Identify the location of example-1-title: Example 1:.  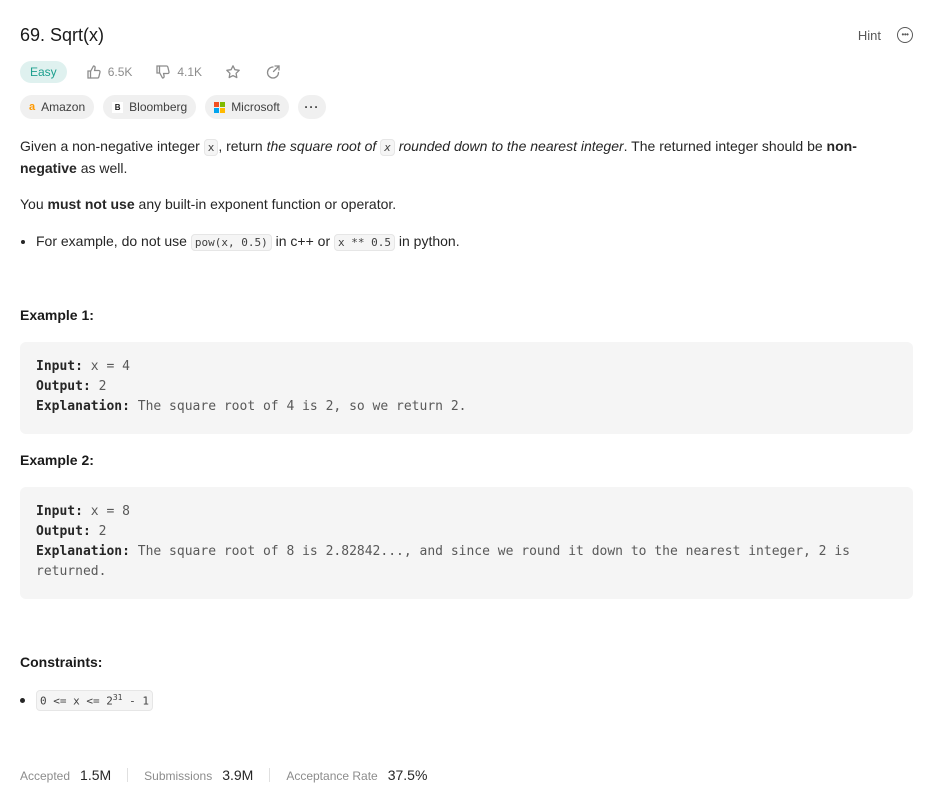
(57, 315).